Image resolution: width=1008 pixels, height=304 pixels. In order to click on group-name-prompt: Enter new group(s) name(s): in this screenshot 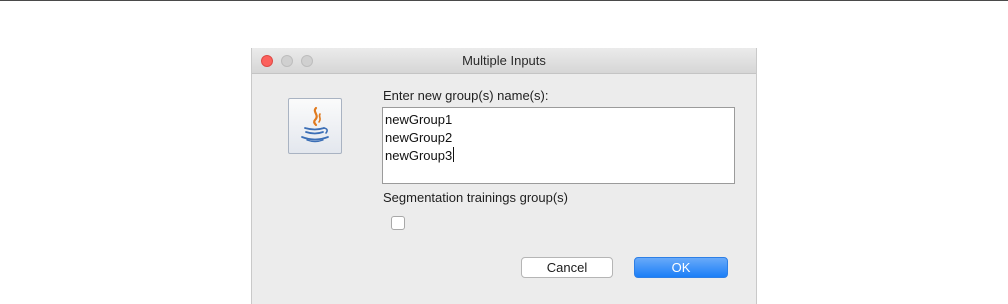, I will do `click(466, 95)`.